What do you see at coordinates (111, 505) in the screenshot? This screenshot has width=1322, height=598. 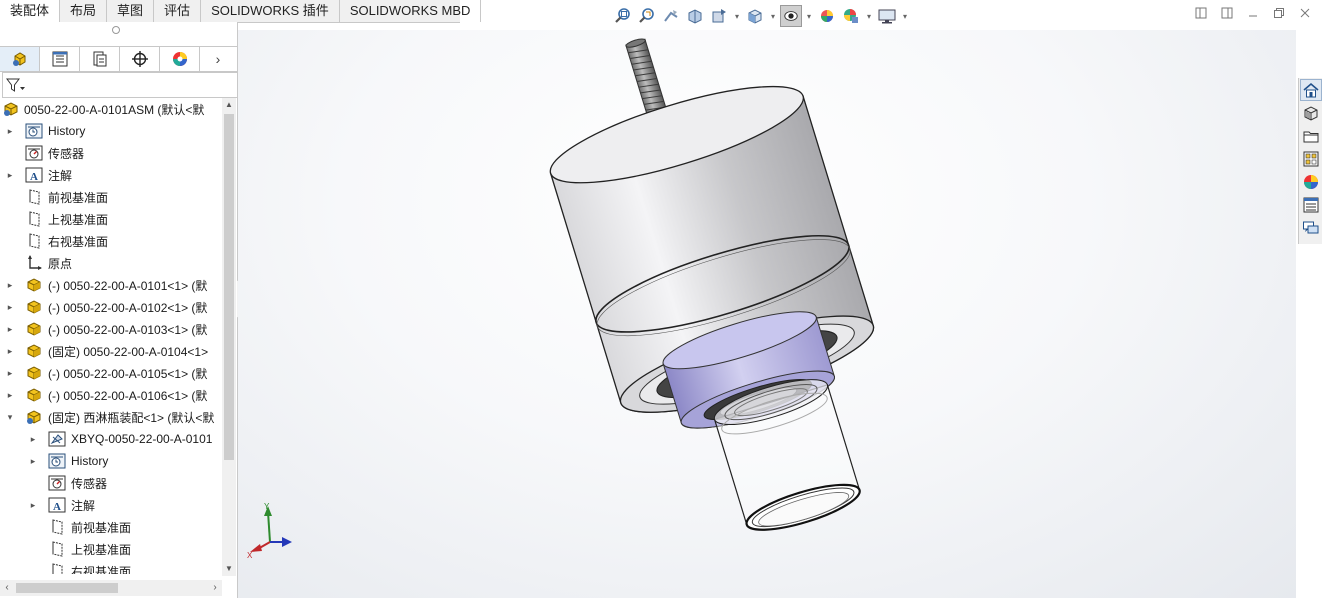 I see `tree-subitem: ▸ A 注解` at bounding box center [111, 505].